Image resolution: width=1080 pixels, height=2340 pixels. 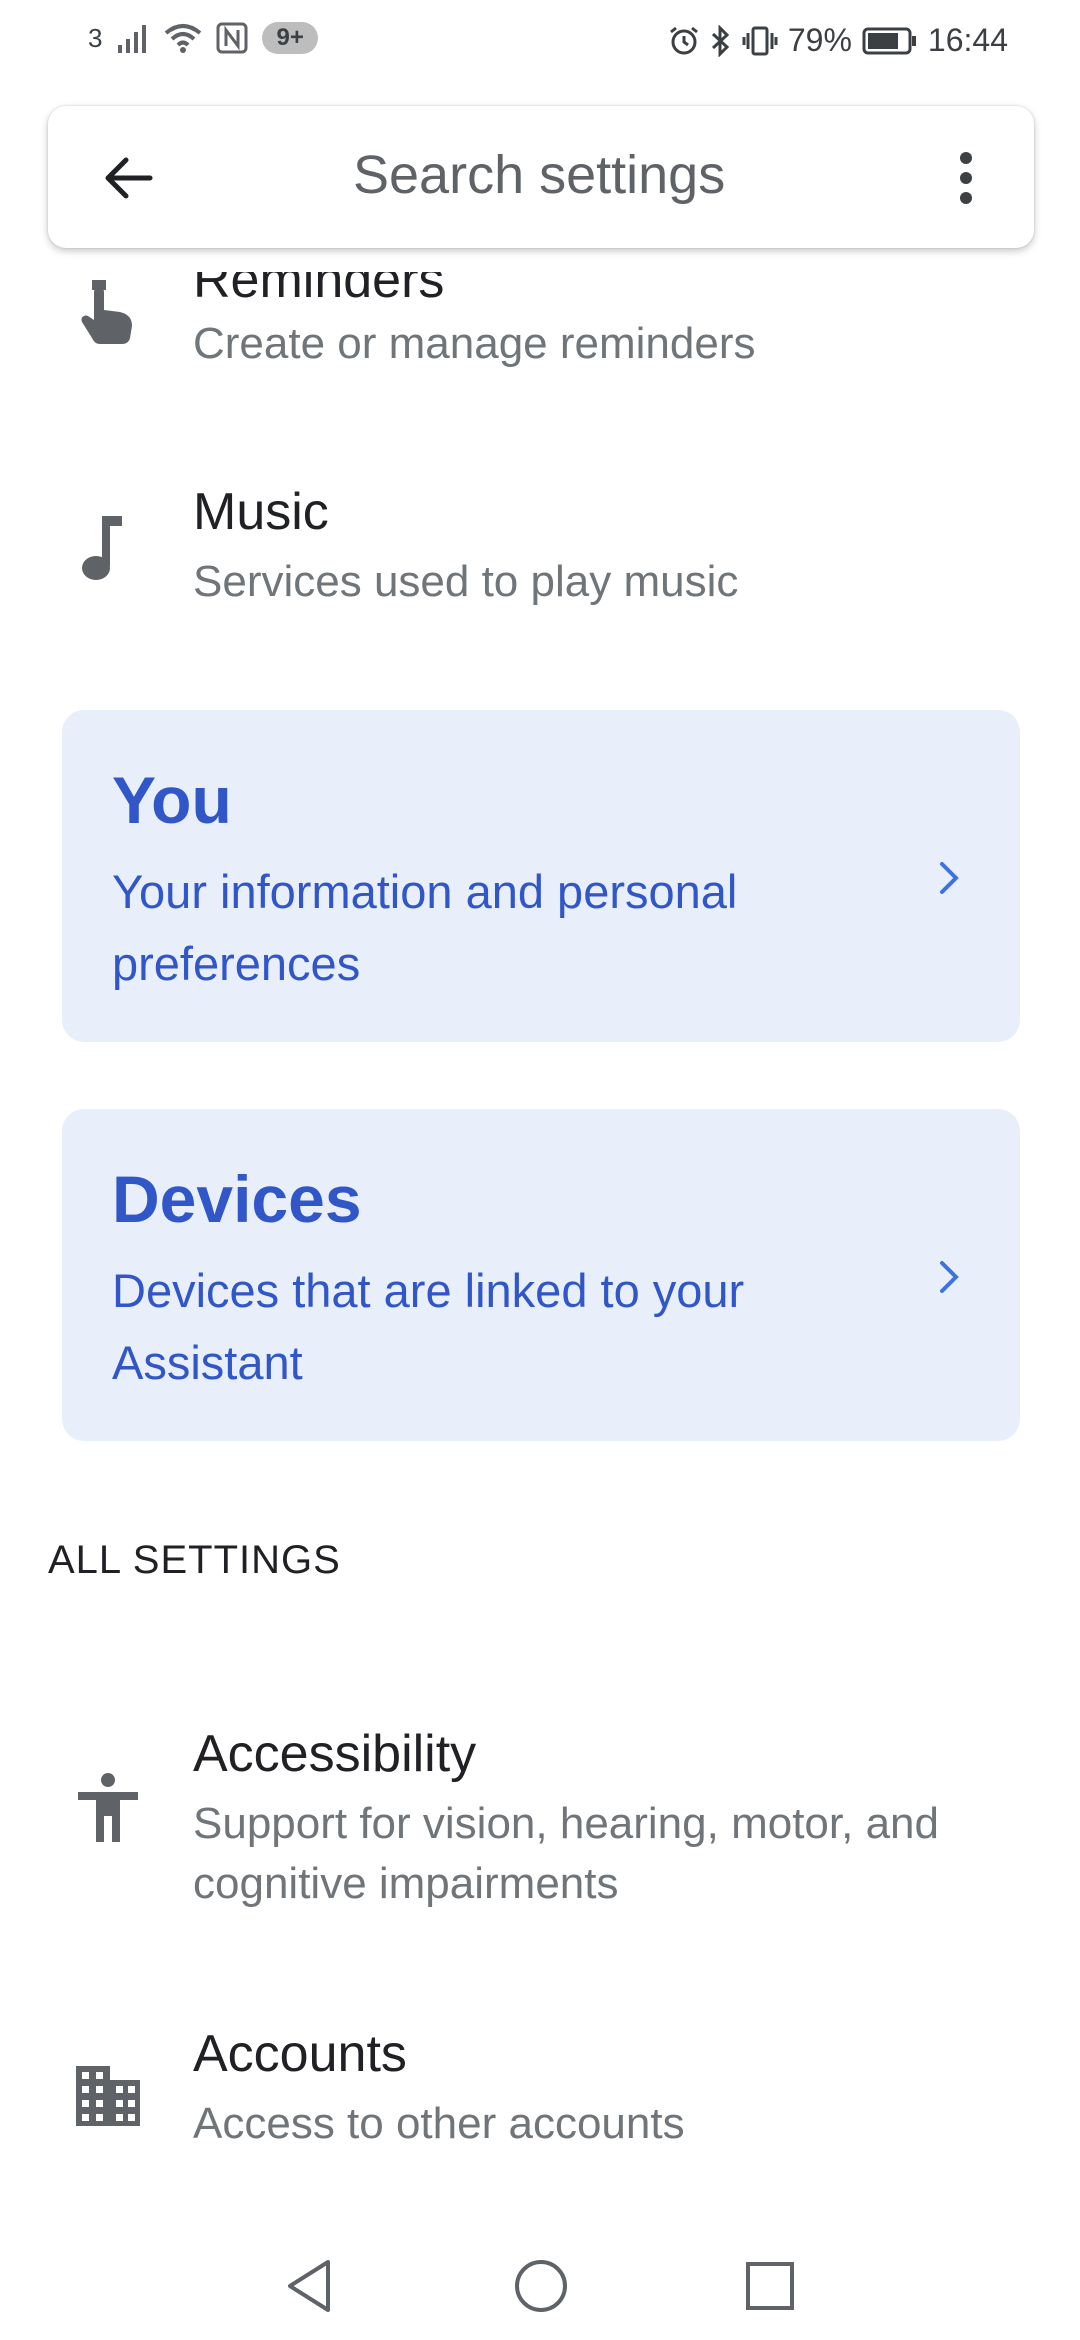 What do you see at coordinates (237, 1199) in the screenshot?
I see `card-devices-title: Devices` at bounding box center [237, 1199].